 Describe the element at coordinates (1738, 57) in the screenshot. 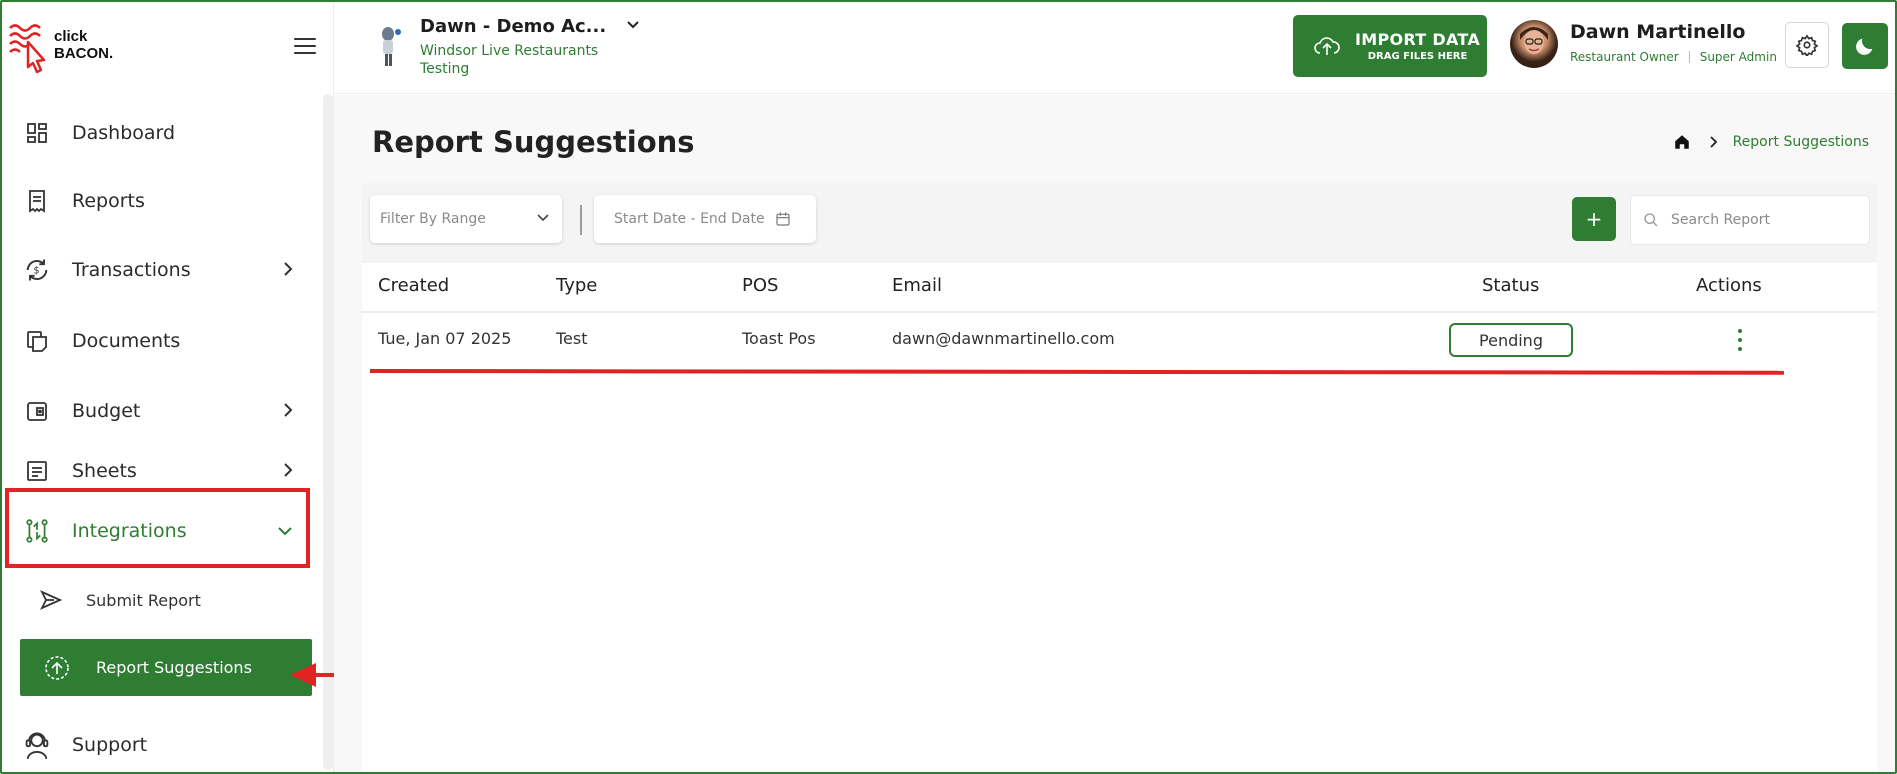

I see `user-level-label: Super Admin` at that location.